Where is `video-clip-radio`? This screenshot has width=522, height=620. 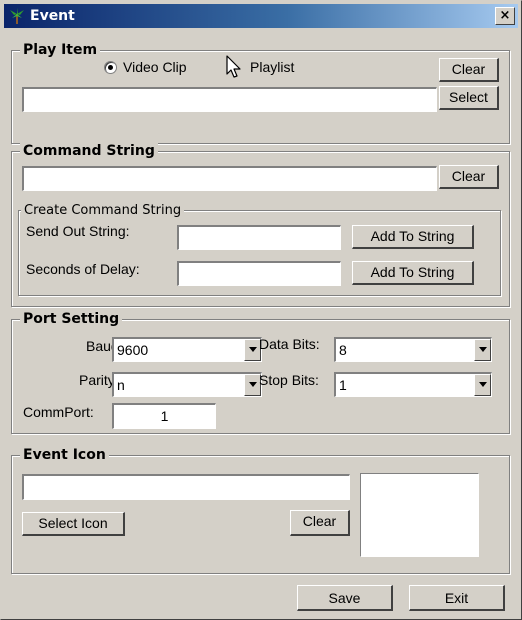
video-clip-radio is located at coordinates (110, 67).